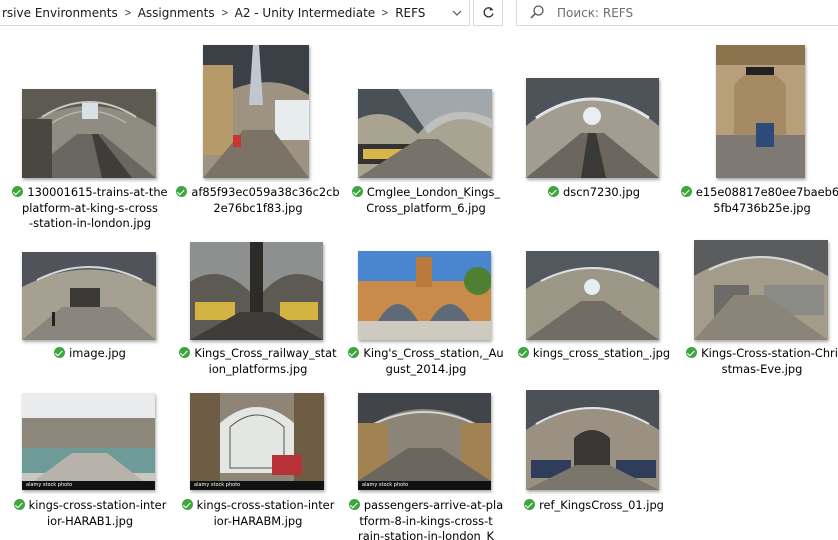  I want to click on file-item: image.jpg, so click(90, 280).